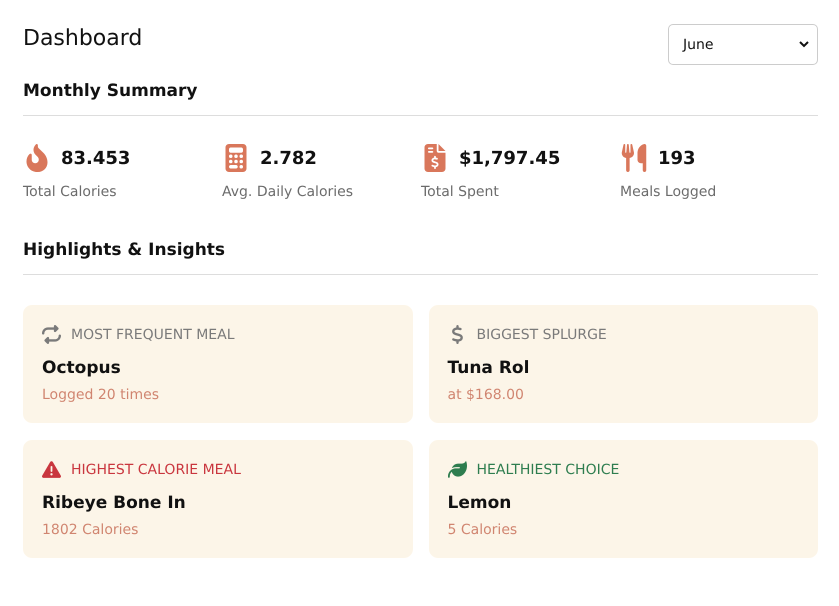 The height and width of the screenshot is (606, 839). What do you see at coordinates (153, 334) in the screenshot?
I see `insight-label: MOST FREQUENT MEAL` at bounding box center [153, 334].